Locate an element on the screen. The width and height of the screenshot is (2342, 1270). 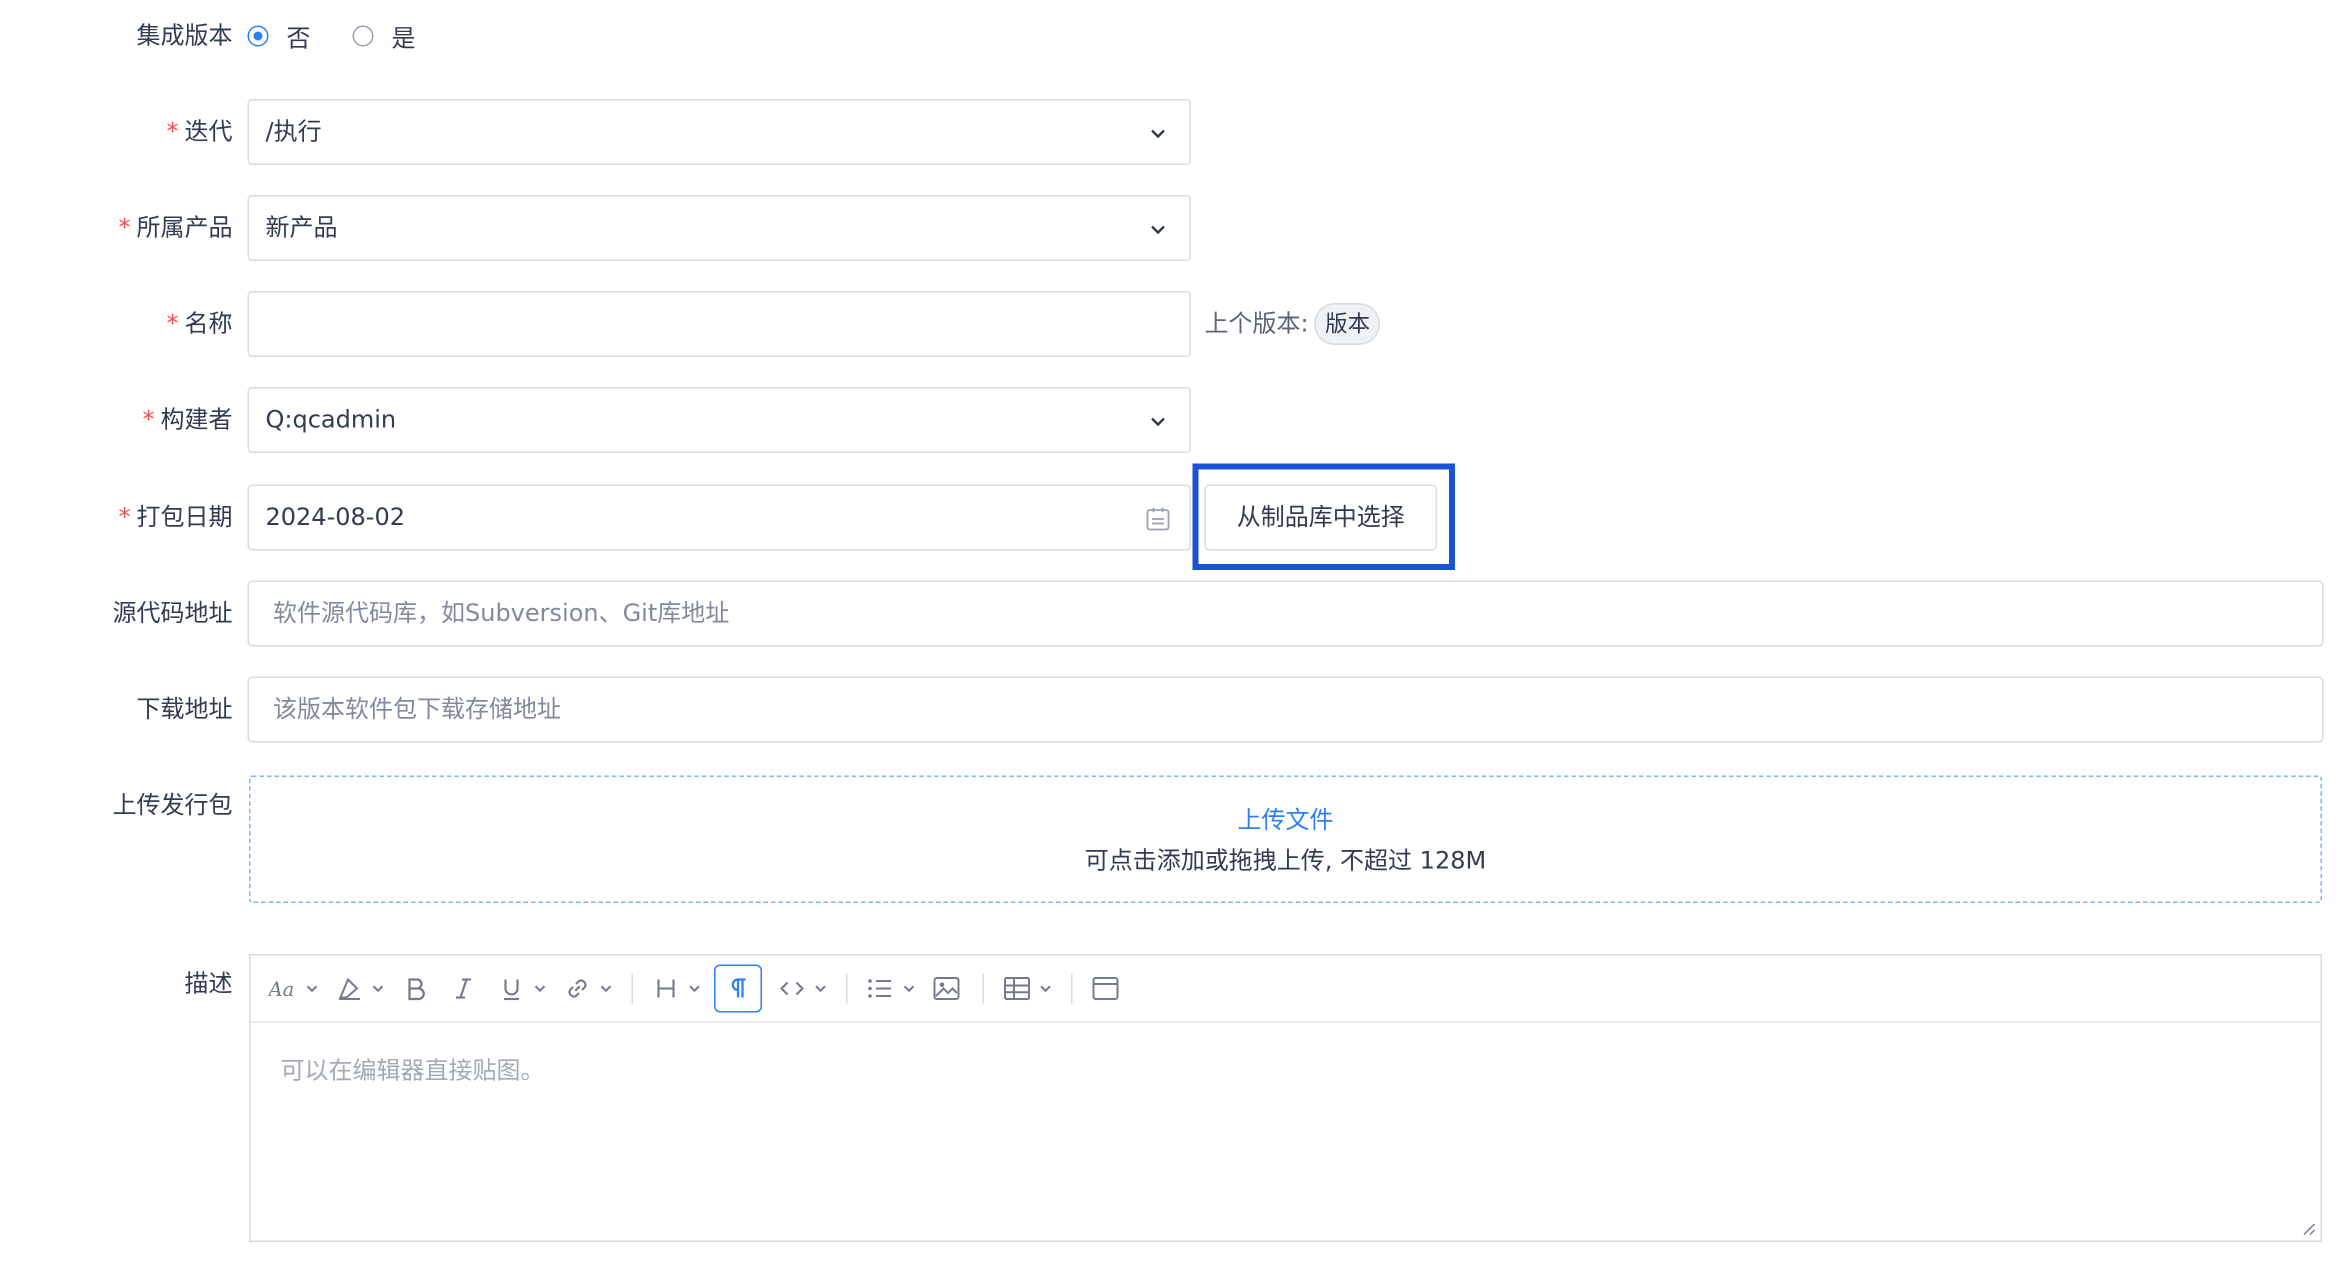
builder-value: Q:qcadmin is located at coordinates (331, 419).